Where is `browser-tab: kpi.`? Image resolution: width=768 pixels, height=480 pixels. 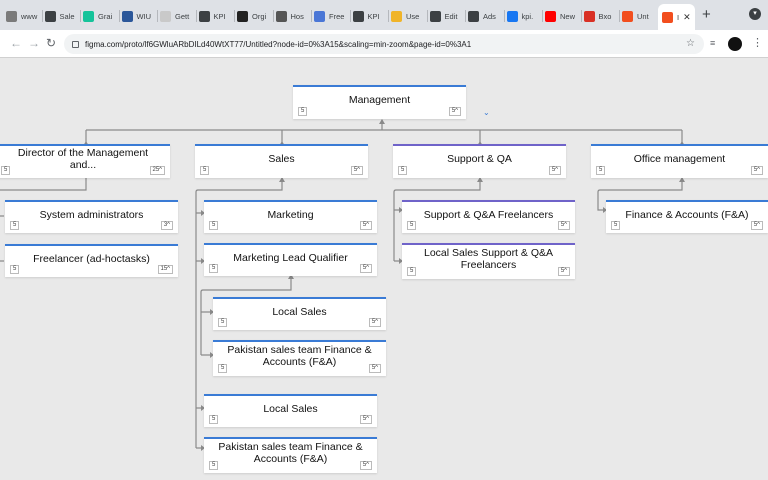
browser-tab: kpi. is located at coordinates (524, 16).